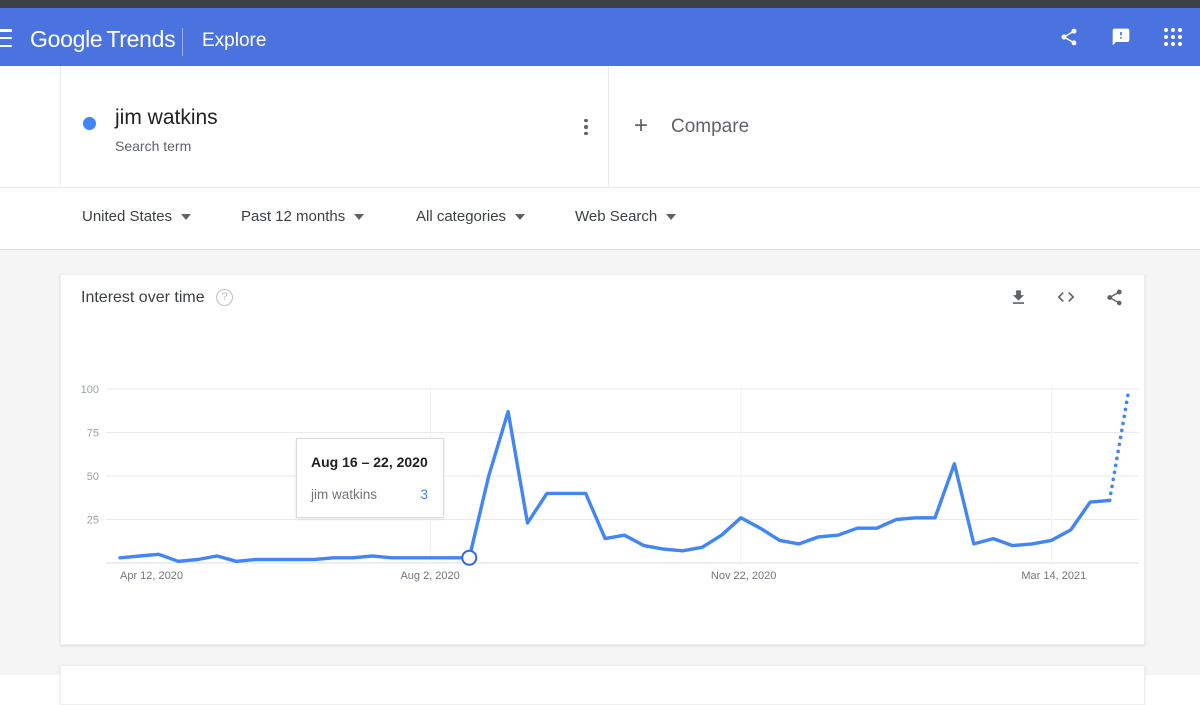 This screenshot has height=705, width=1200. I want to click on plus-icon: +, so click(641, 125).